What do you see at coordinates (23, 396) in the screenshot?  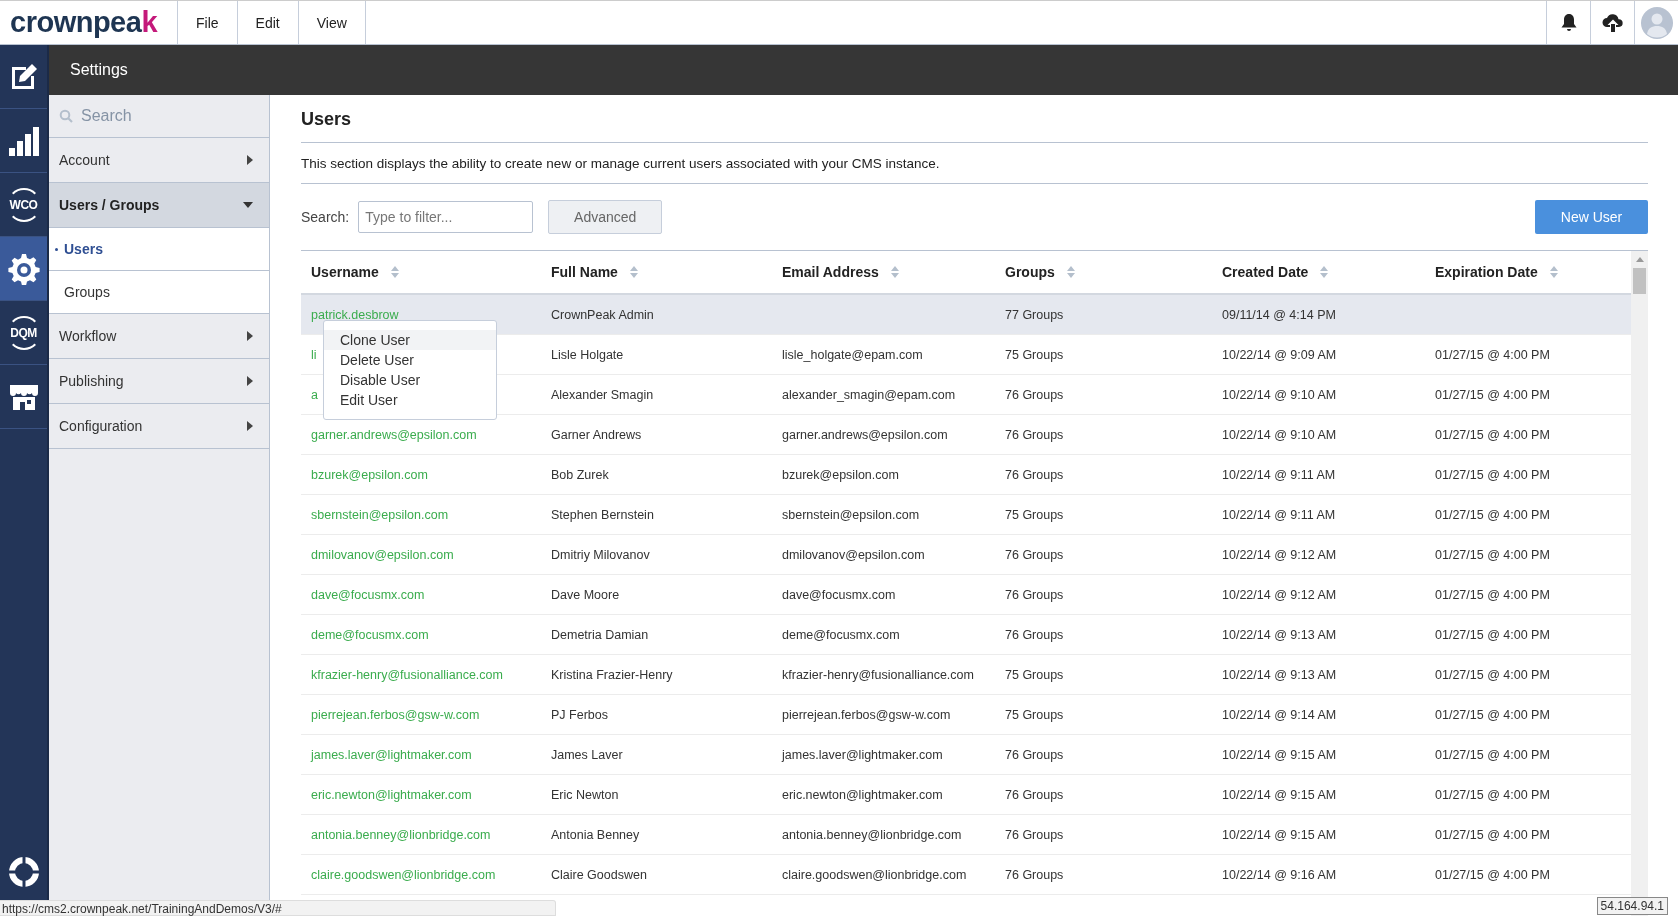 I see `store-icon` at bounding box center [23, 396].